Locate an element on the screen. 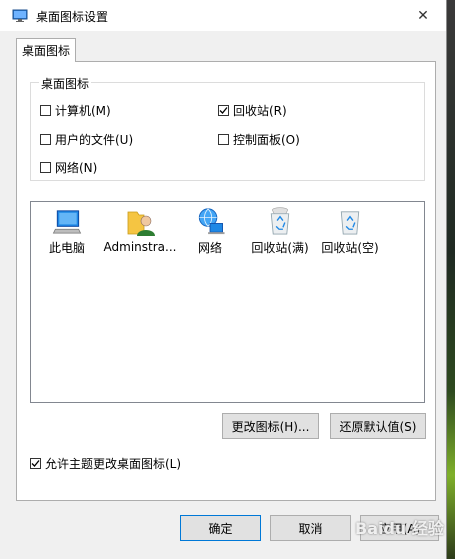  checkbox-control-panel: 控制面板(O) is located at coordinates (259, 139).